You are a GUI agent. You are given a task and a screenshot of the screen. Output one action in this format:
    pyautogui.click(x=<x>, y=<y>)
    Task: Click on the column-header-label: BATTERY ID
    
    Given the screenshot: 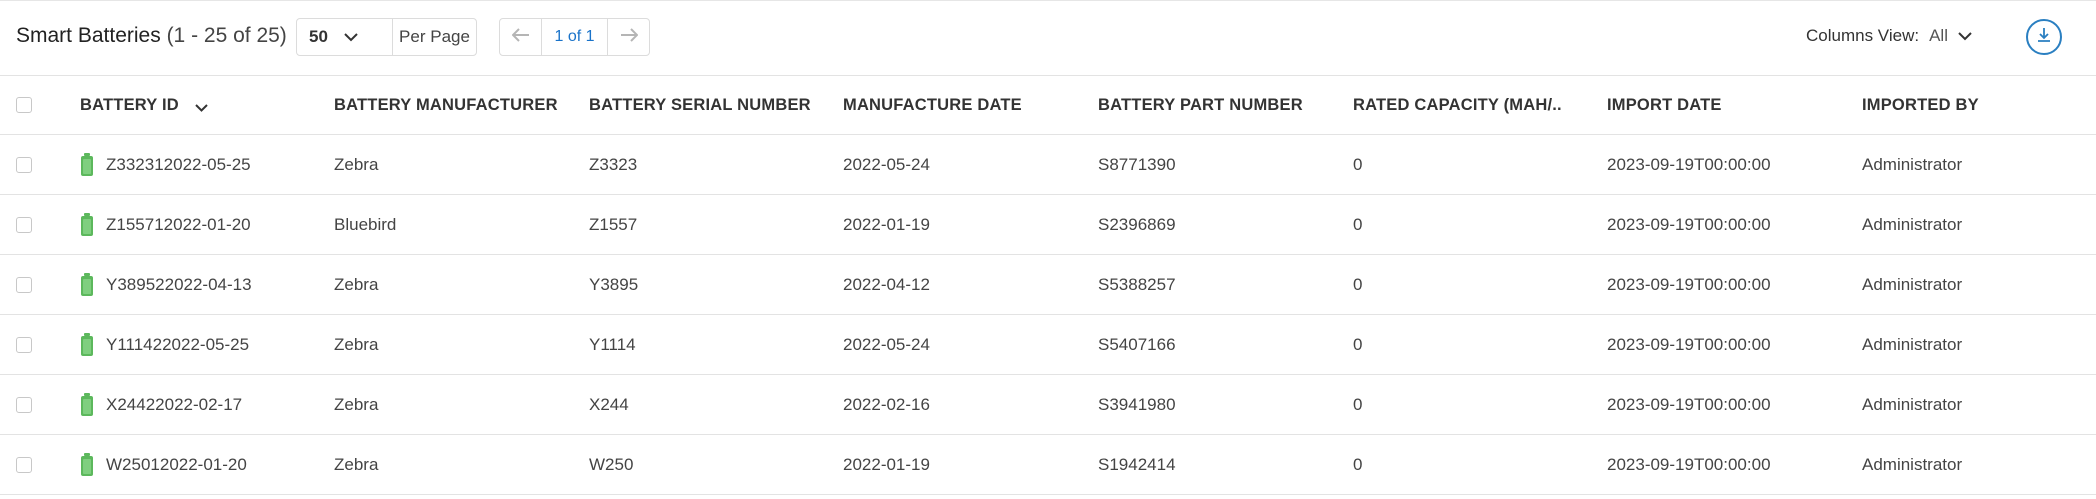 What is the action you would take?
    pyautogui.click(x=129, y=104)
    